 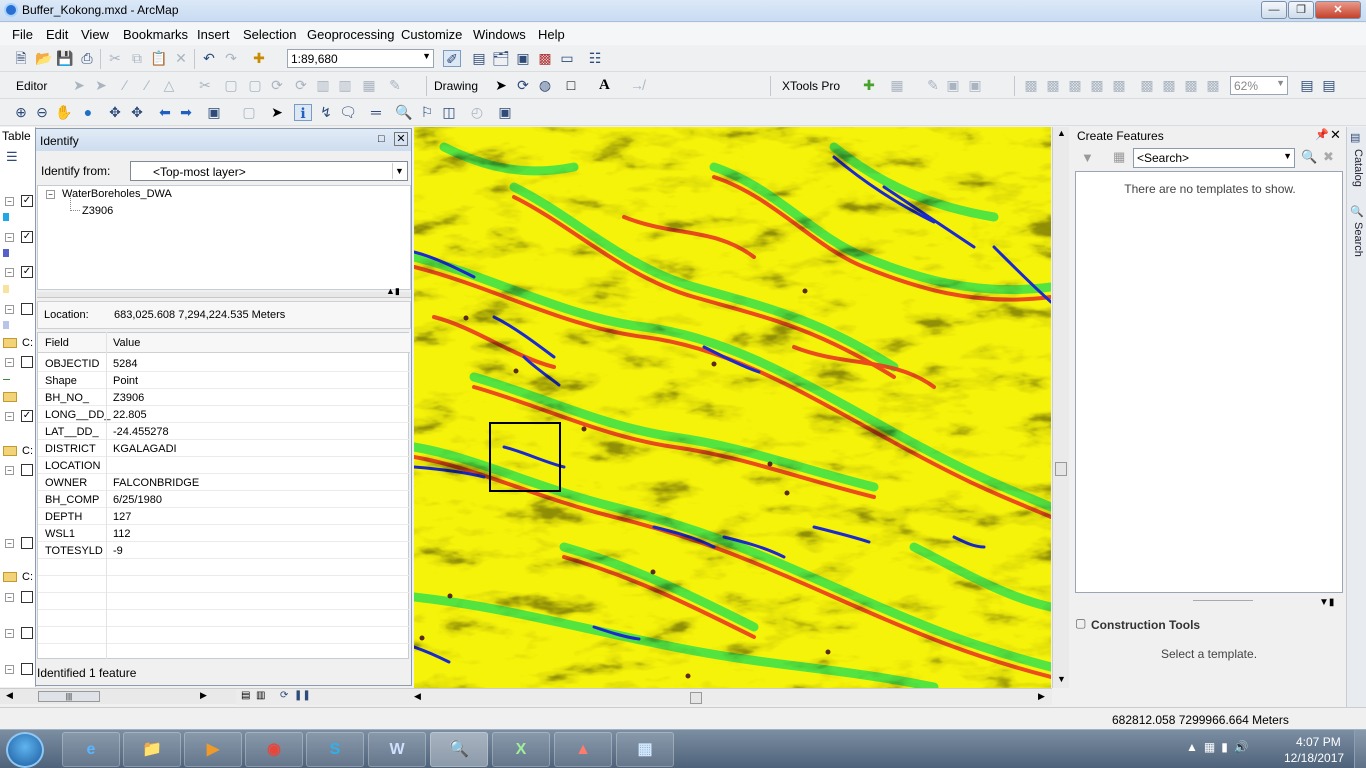 What do you see at coordinates (269, 34) in the screenshot?
I see `menu-selection: Selection` at bounding box center [269, 34].